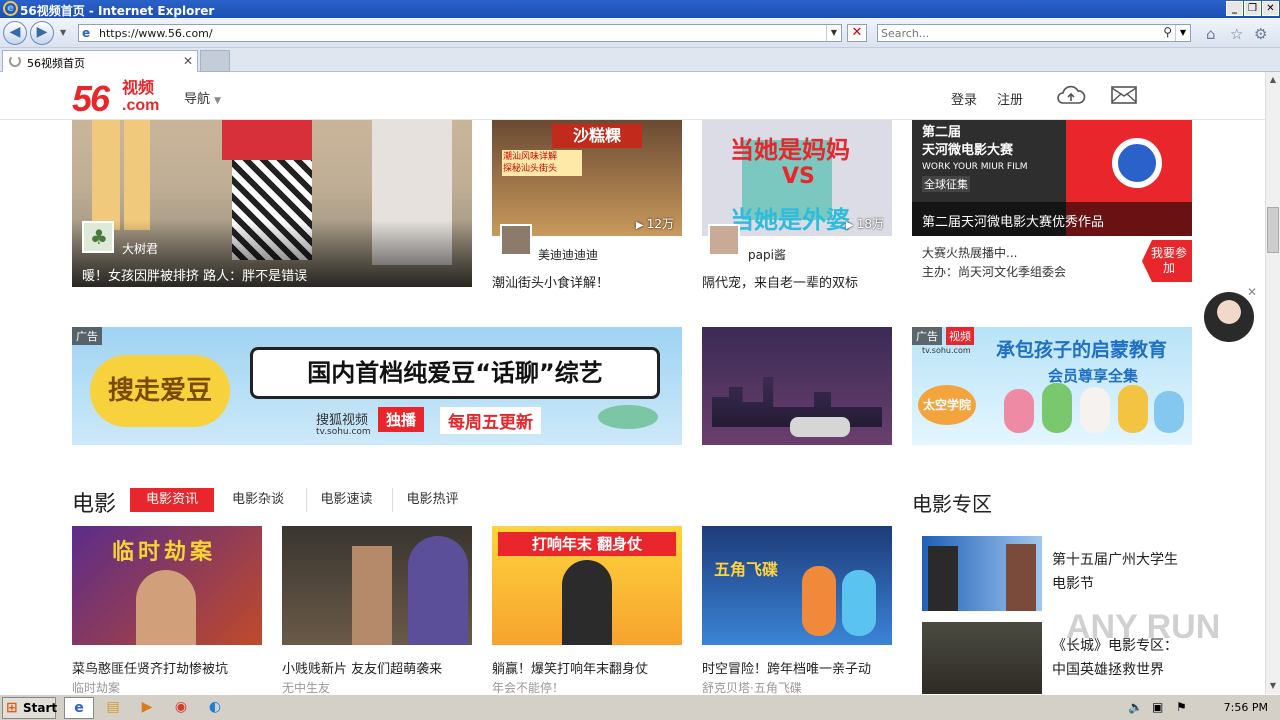  I want to click on window-title: 56视频首页 - Internet Explorer, so click(117, 11).